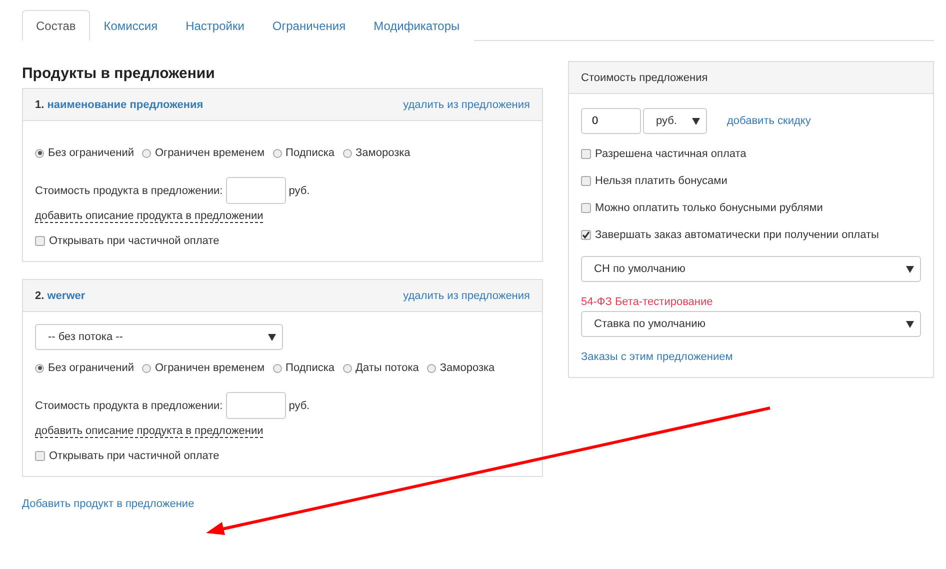  Describe the element at coordinates (751, 235) in the screenshot. I see `checkbox: Завершать заказ автоматически при получении оплаты` at that location.